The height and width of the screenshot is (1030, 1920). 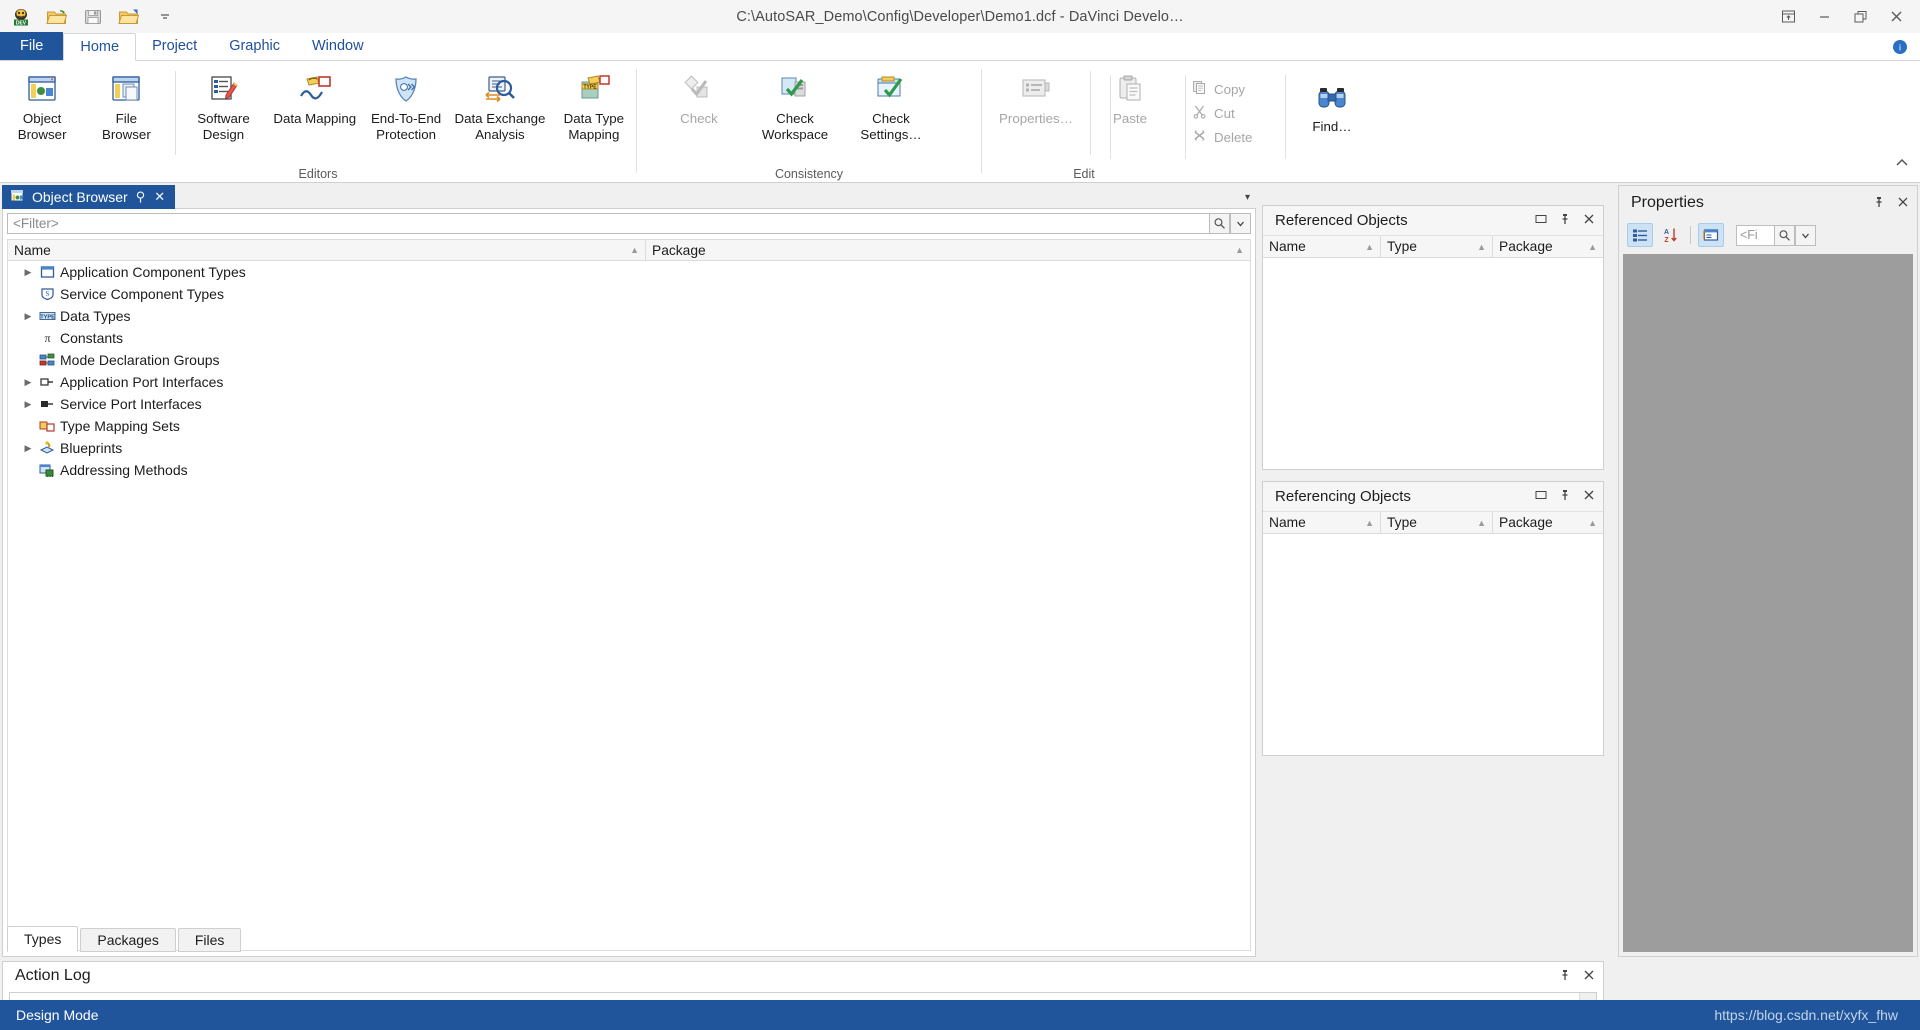 What do you see at coordinates (42, 90) in the screenshot?
I see `object-browser-icon` at bounding box center [42, 90].